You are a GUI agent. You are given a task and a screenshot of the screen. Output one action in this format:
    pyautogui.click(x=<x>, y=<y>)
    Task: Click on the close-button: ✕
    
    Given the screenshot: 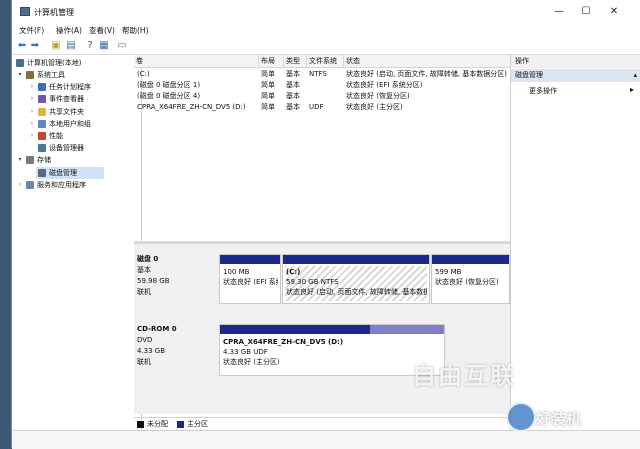 What is the action you would take?
    pyautogui.click(x=614, y=12)
    